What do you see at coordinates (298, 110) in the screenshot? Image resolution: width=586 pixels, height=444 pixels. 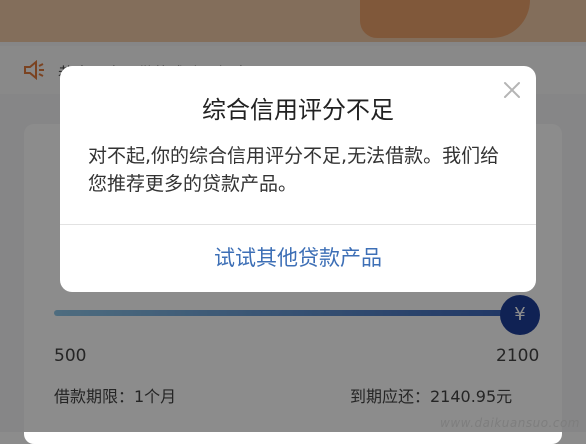 I see `dialog-title: 综合信用评分不足` at bounding box center [298, 110].